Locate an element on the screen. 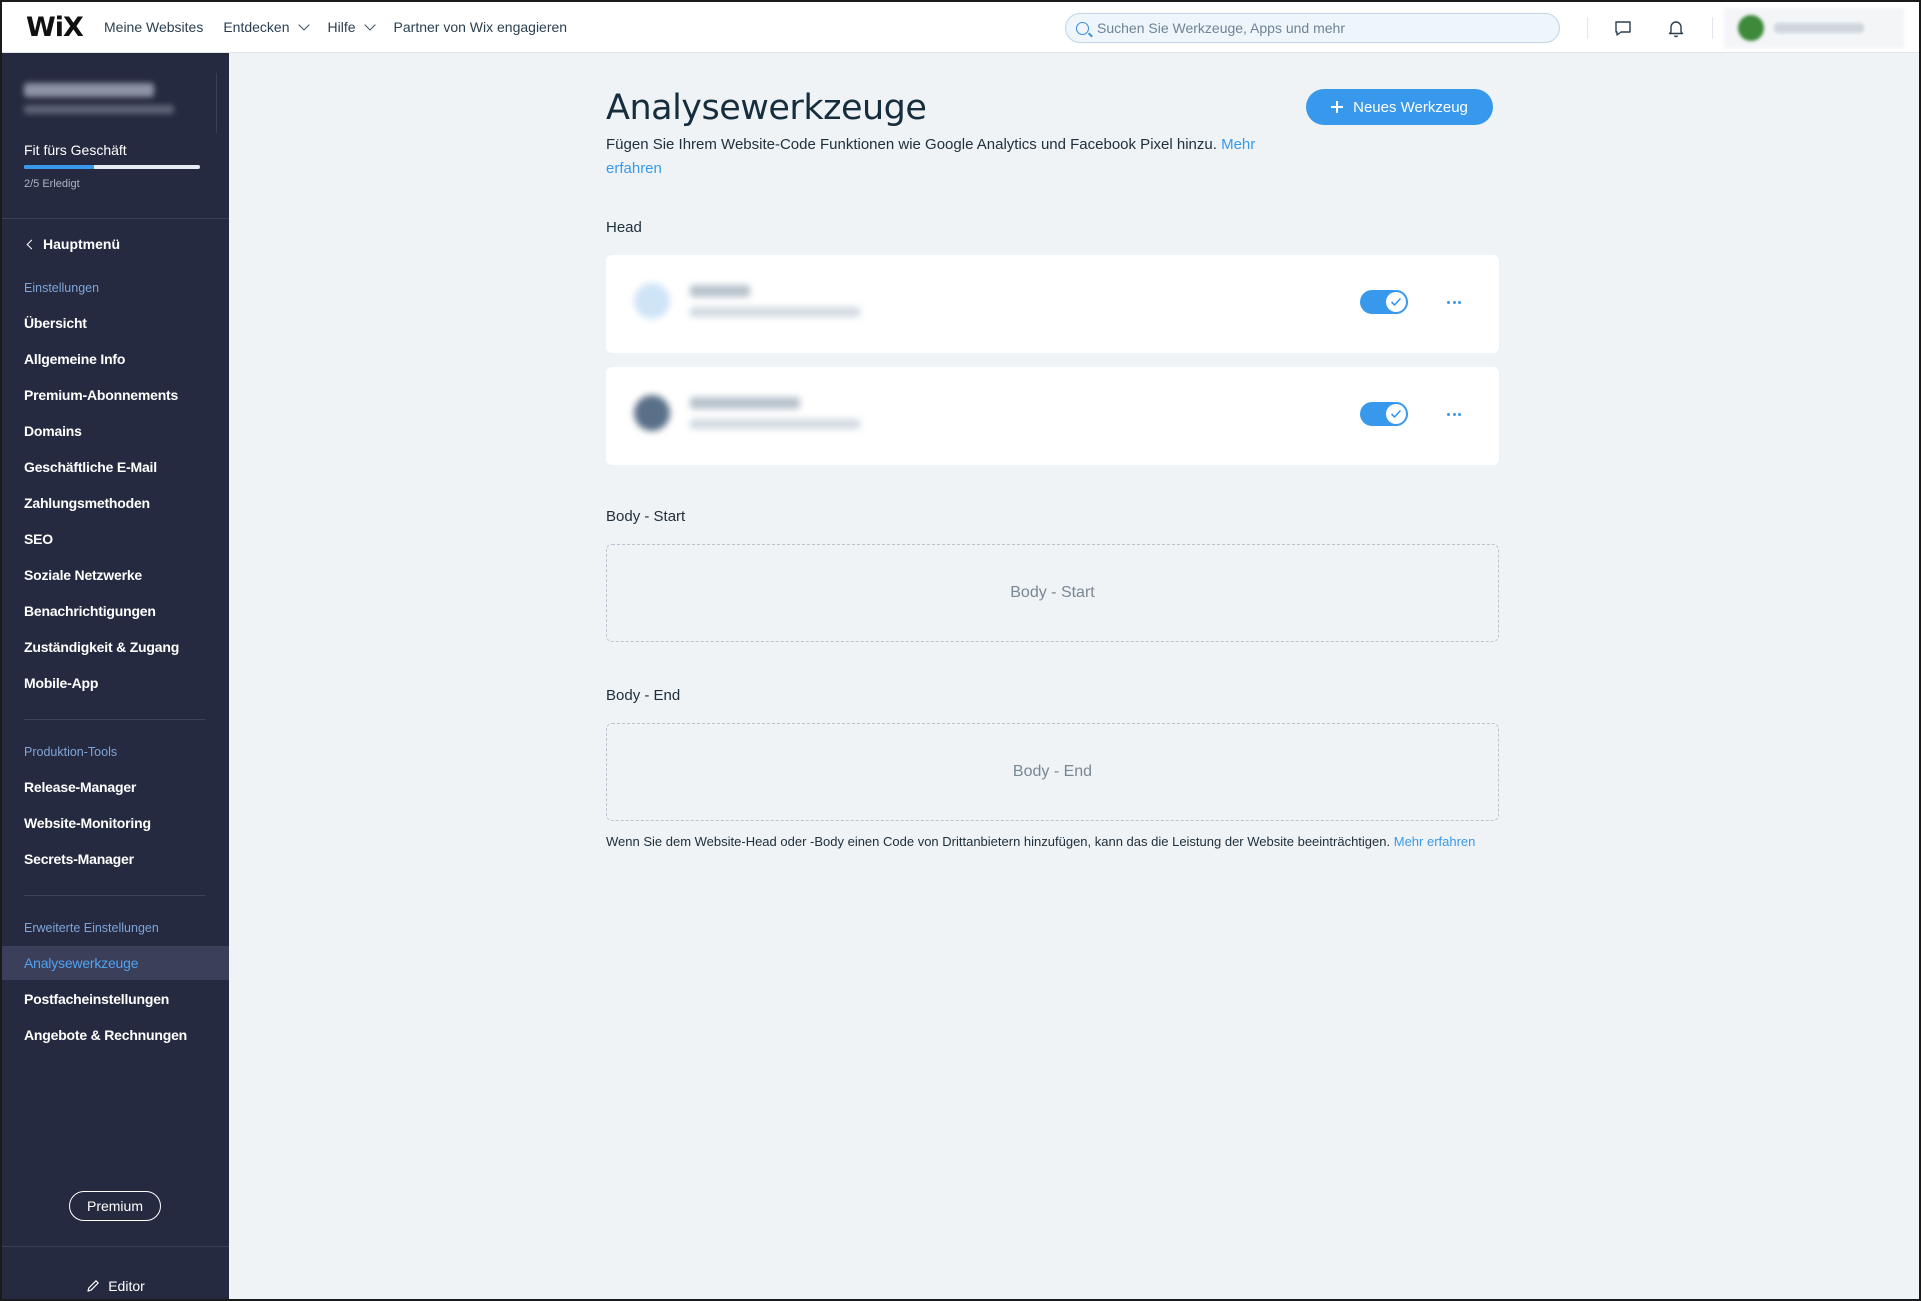  nav-explore: Entdecken is located at coordinates (266, 27).